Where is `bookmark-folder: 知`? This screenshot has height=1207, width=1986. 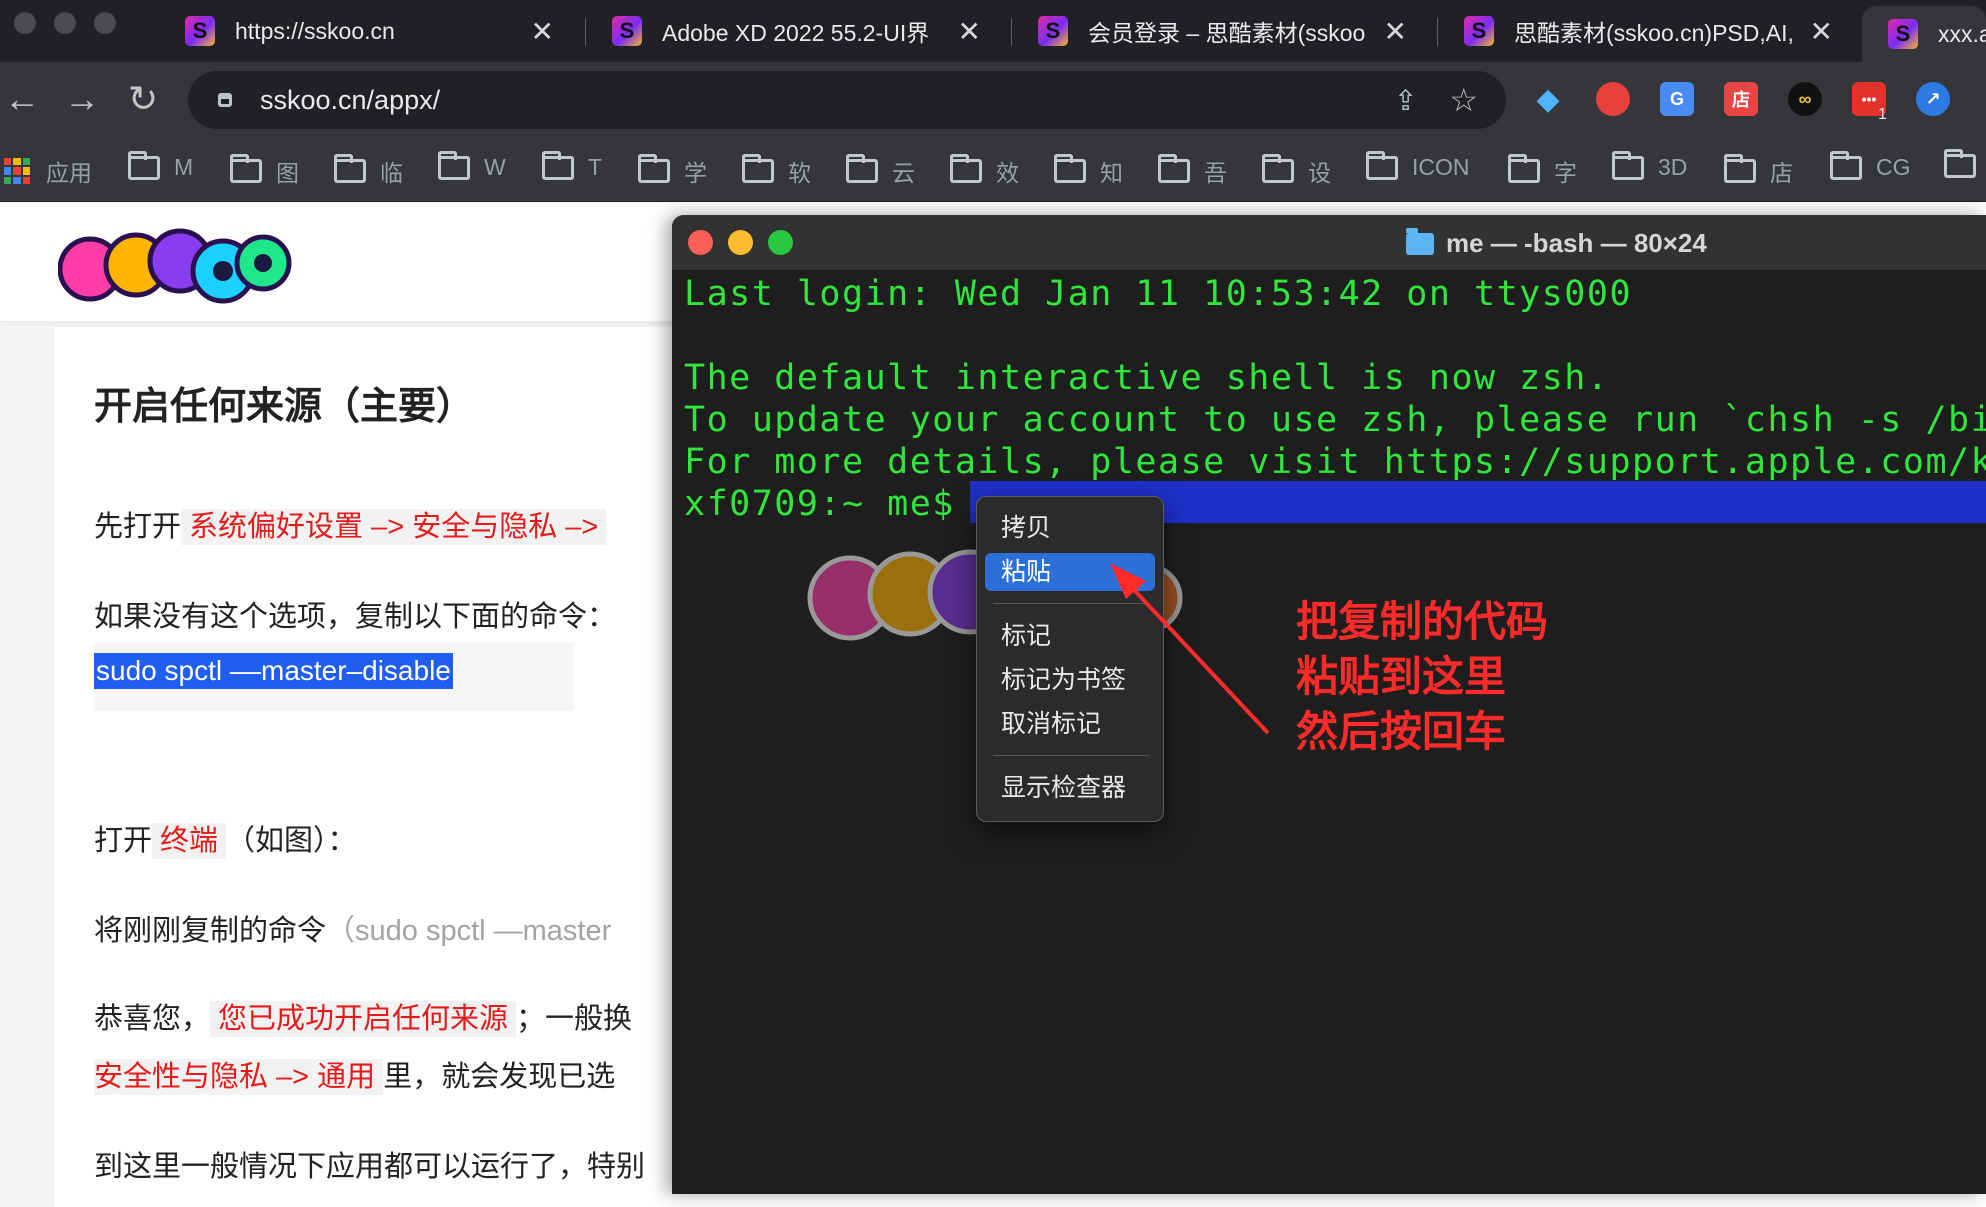 bookmark-folder: 知 is located at coordinates (1088, 171).